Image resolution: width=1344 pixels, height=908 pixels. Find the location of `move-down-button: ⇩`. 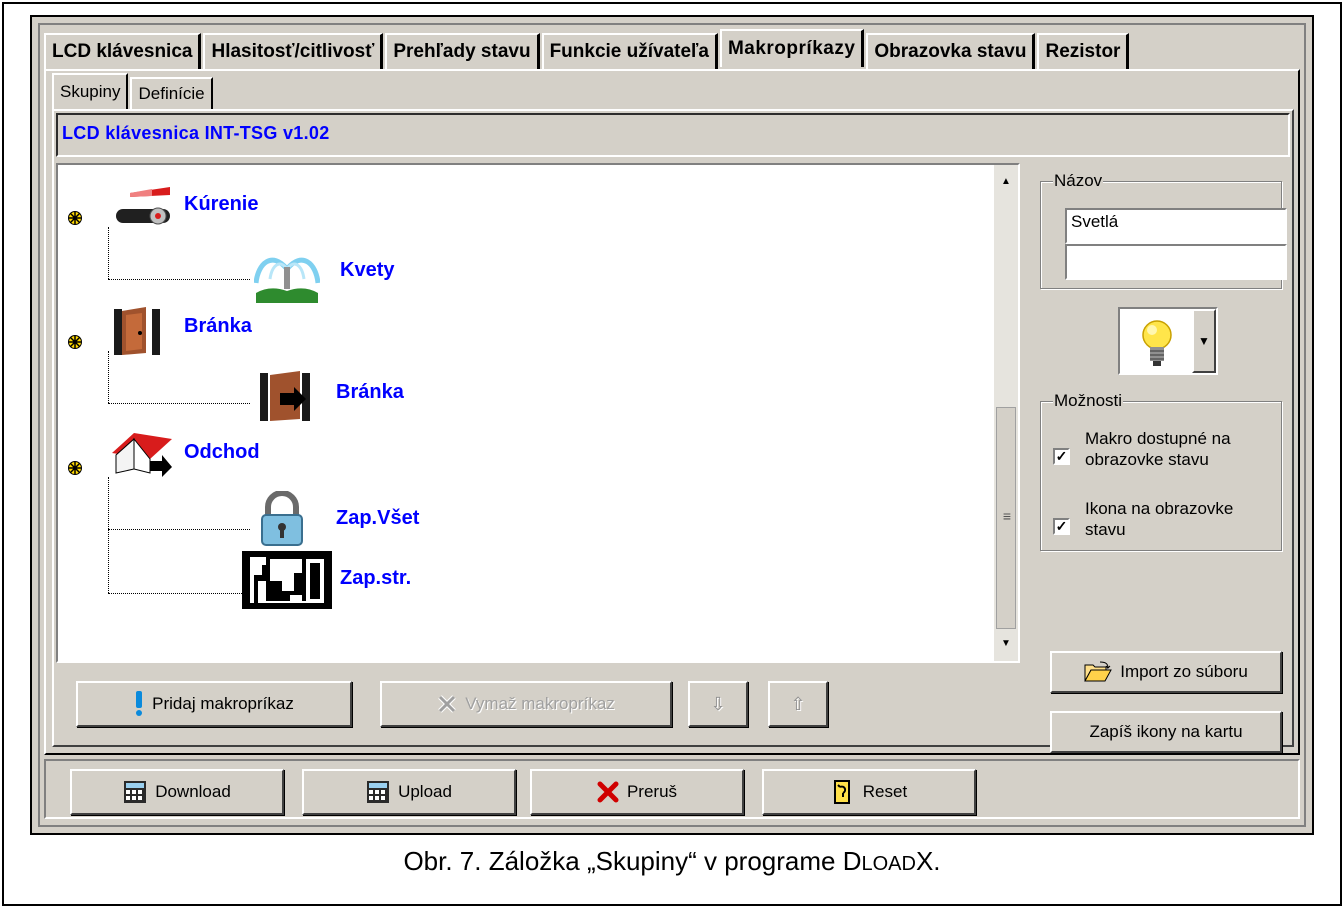

move-down-button: ⇩ is located at coordinates (718, 704).